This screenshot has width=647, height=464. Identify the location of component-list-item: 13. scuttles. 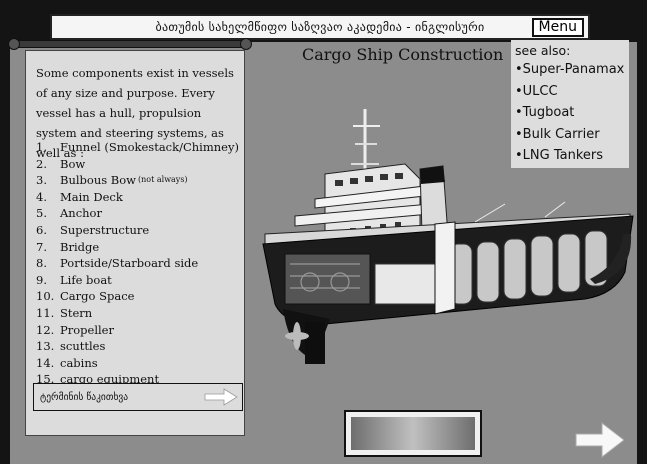
(141, 346).